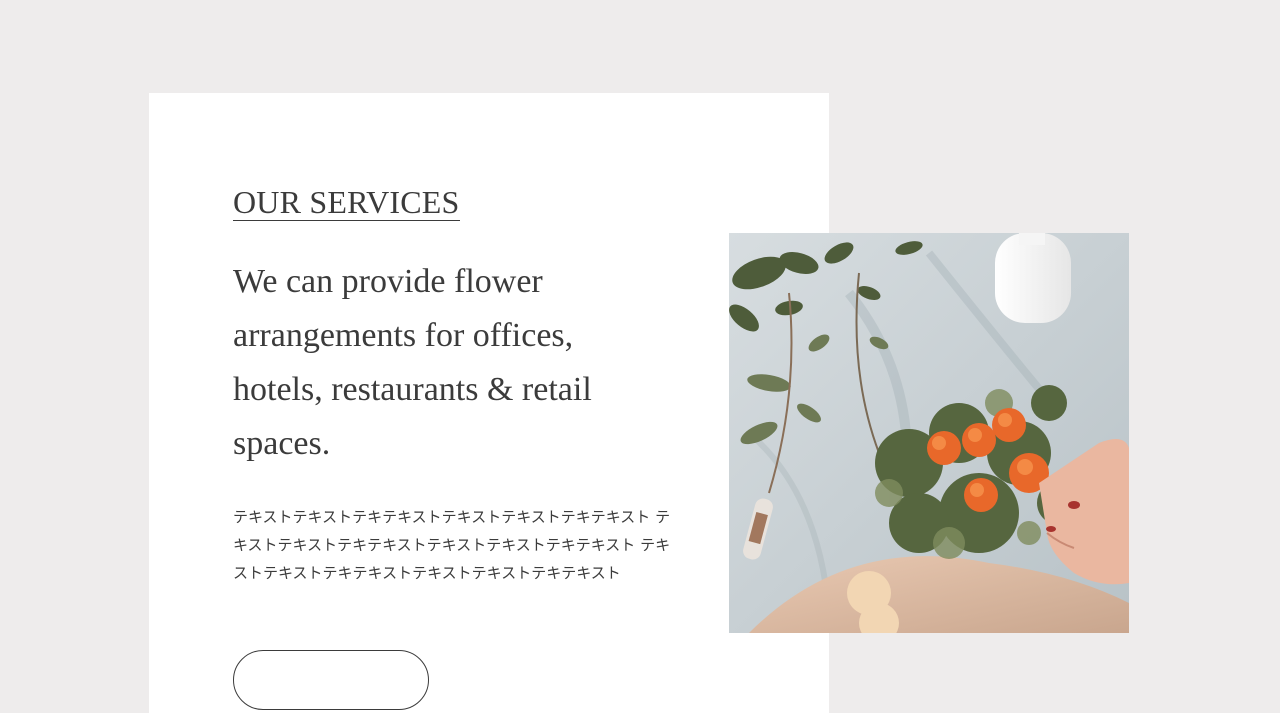  Describe the element at coordinates (346, 202) in the screenshot. I see `section-title: OUR SERVICES` at that location.